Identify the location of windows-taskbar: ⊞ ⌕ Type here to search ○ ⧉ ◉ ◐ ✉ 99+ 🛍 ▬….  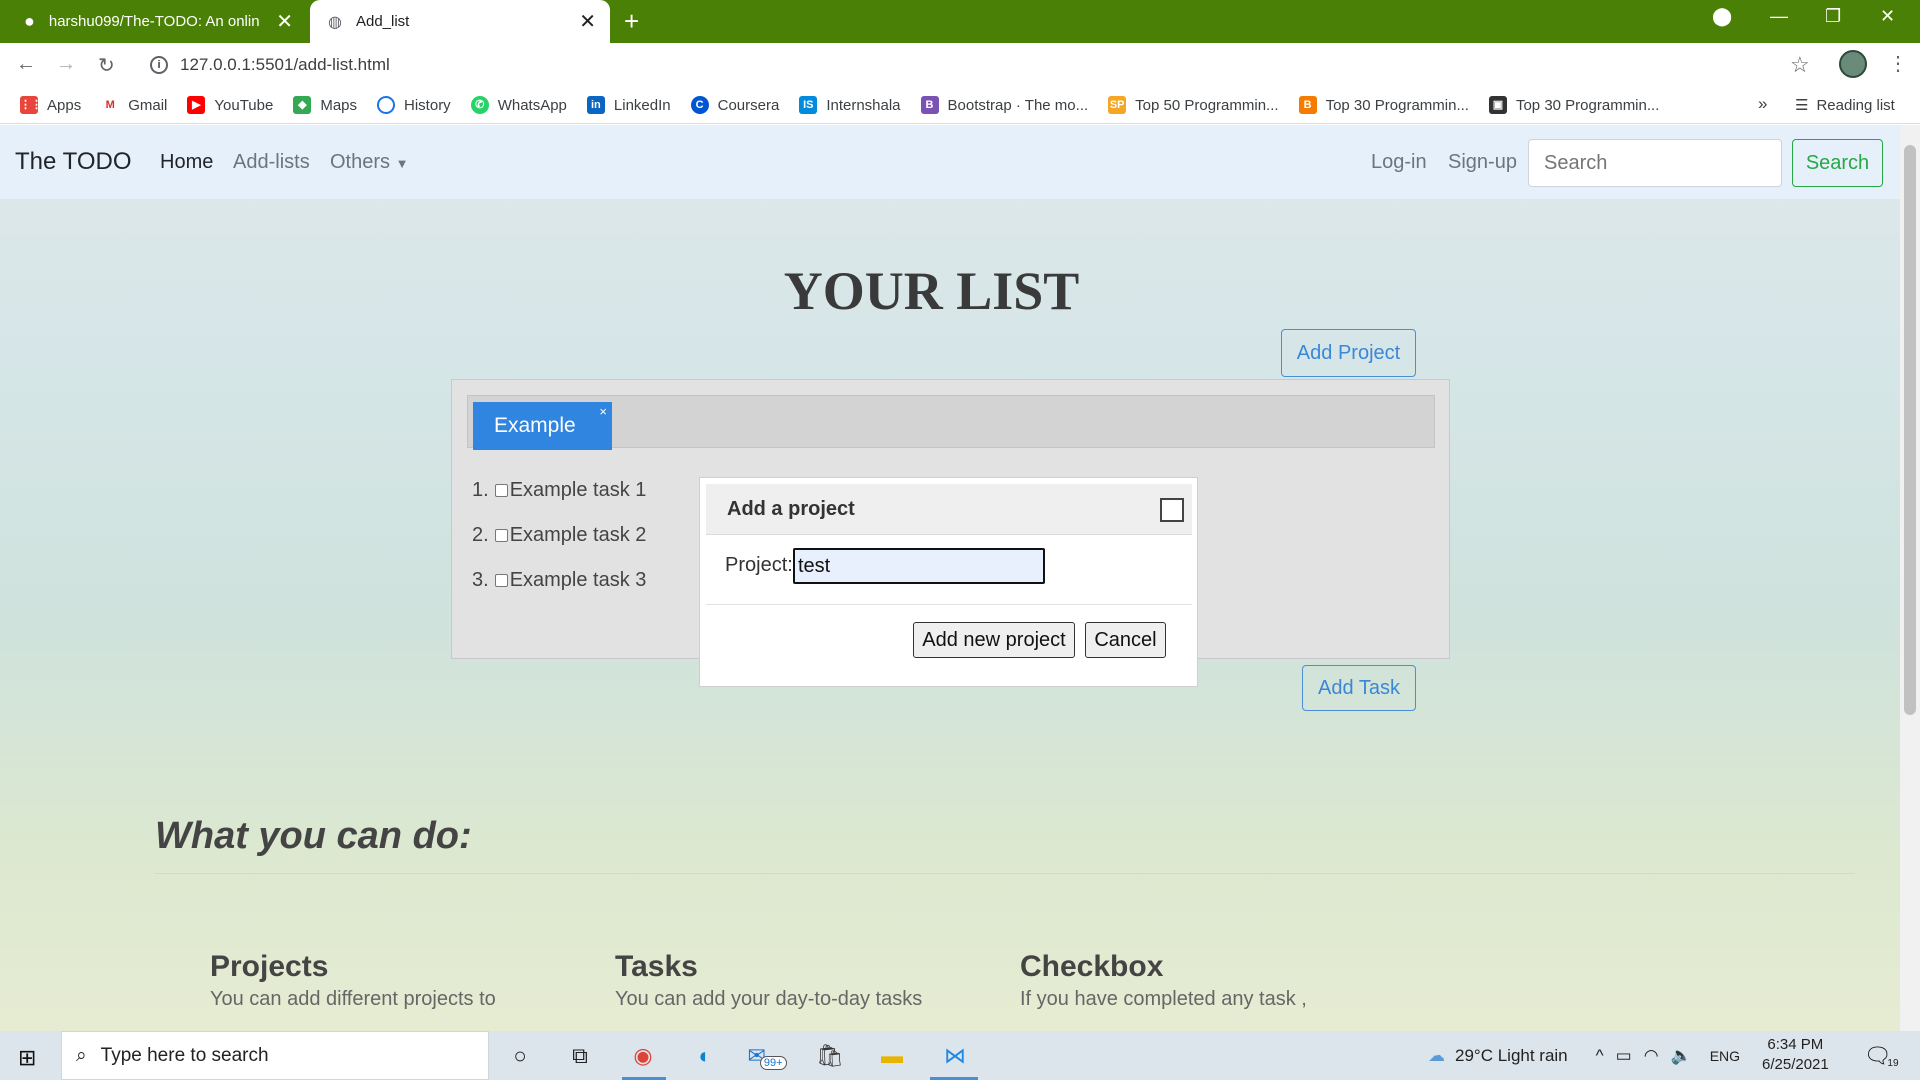
(960, 1055).